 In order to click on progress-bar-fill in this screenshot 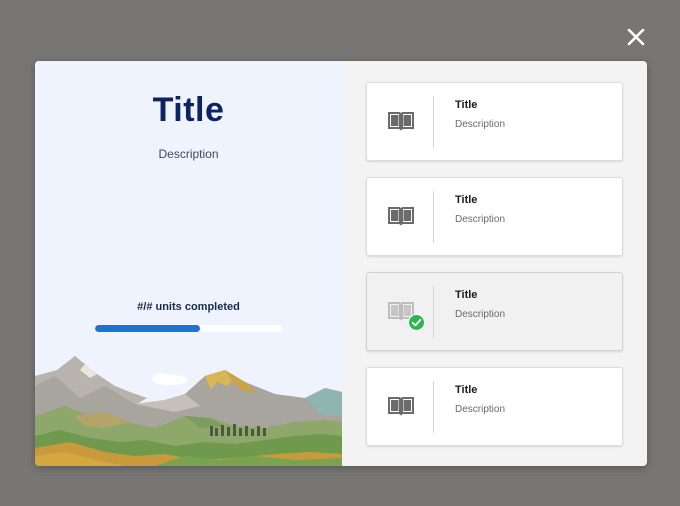, I will do `click(147, 328)`.